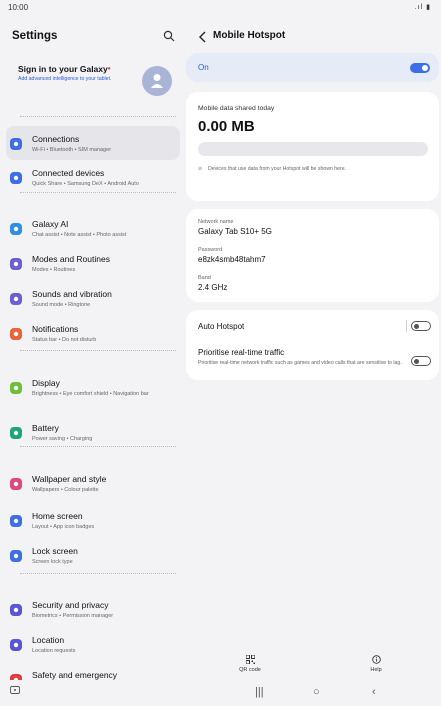 Image resolution: width=441 pixels, height=706 pixels. I want to click on realtime-traffic-label: Prioritise real-time traffic, so click(241, 352).